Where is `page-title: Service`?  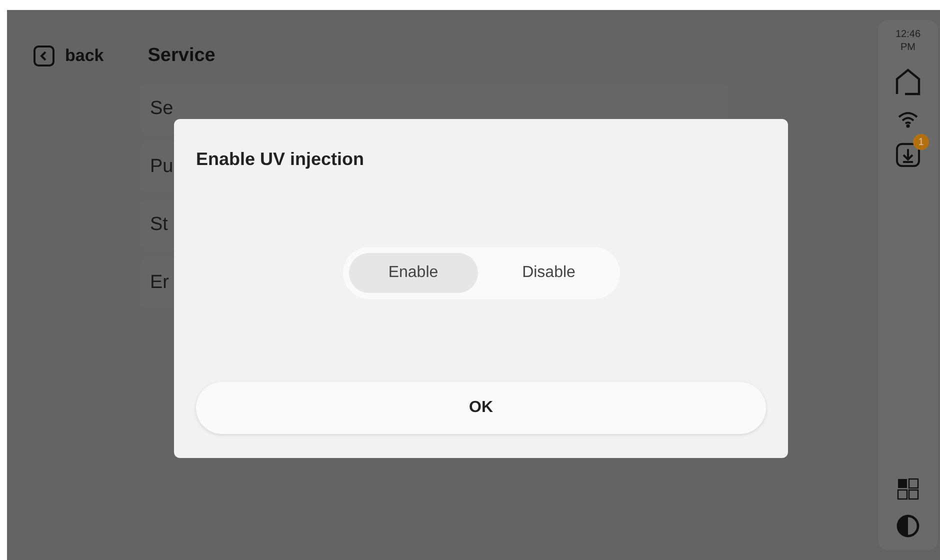 page-title: Service is located at coordinates (182, 56).